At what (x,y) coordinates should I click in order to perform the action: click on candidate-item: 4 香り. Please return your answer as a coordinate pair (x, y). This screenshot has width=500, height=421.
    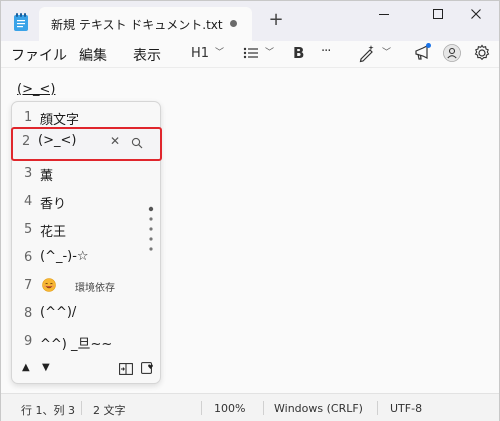
    Looking at the image, I should click on (86, 202).